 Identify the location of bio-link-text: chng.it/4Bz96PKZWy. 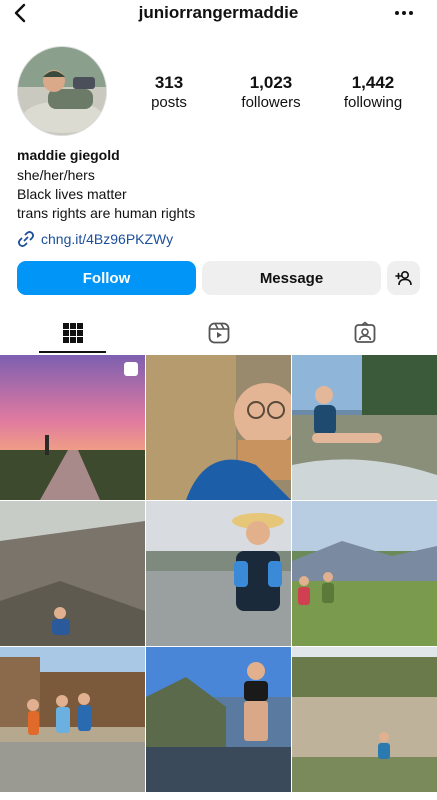
(107, 239).